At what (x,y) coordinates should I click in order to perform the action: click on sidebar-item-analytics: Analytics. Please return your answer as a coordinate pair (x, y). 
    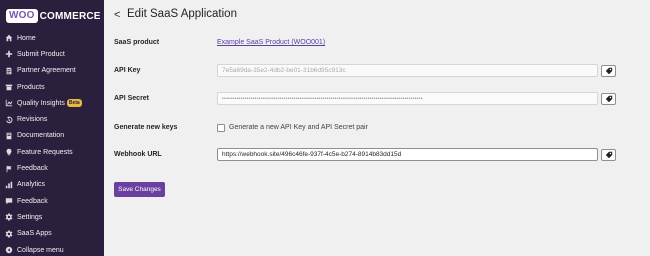
    Looking at the image, I should click on (52, 185).